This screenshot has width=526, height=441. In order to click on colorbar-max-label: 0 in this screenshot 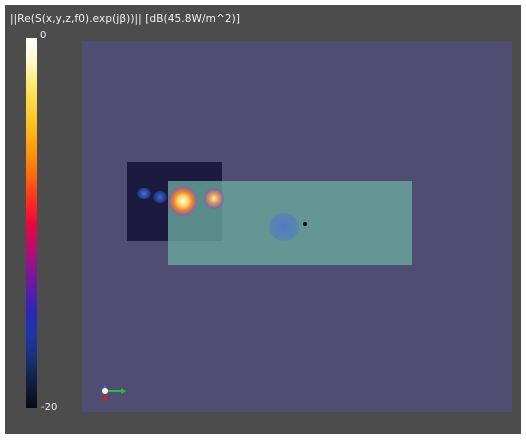, I will do `click(43, 35)`.